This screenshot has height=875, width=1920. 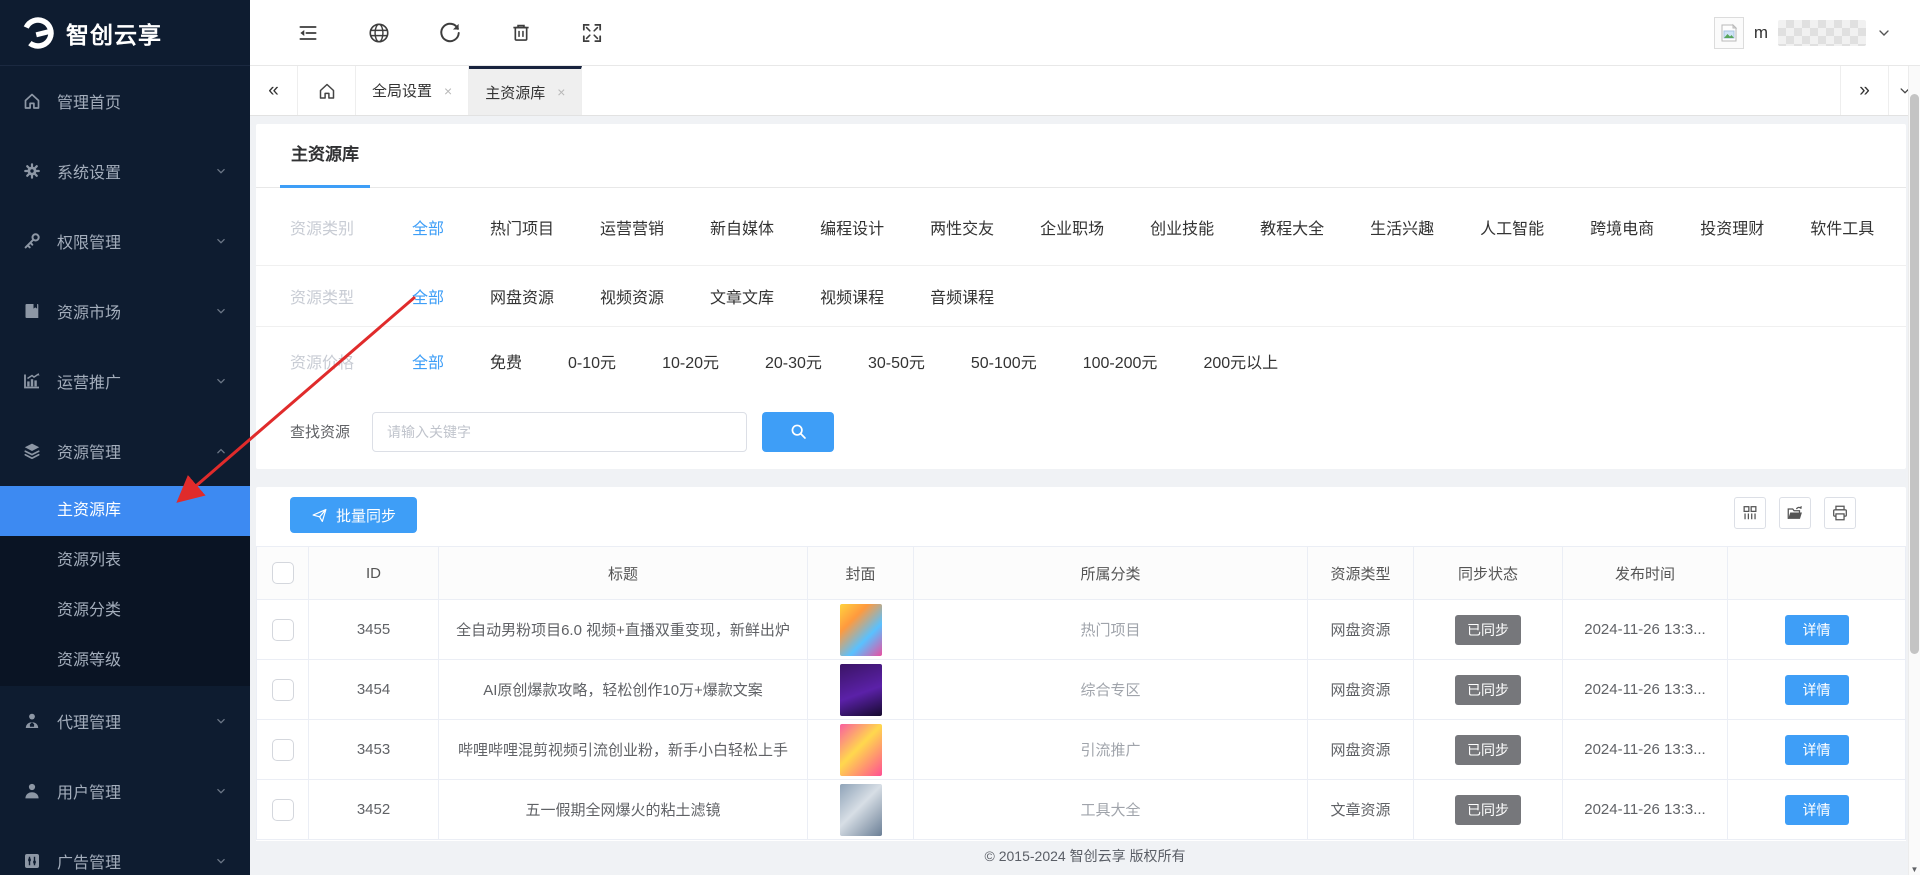 I want to click on filter-option: 投资理财, so click(x=1732, y=227).